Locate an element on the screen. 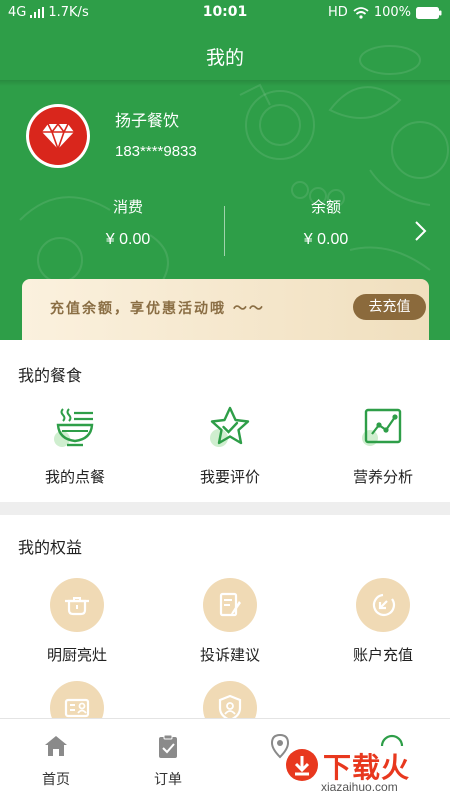  open-kitchen-icon-bg is located at coordinates (77, 605).